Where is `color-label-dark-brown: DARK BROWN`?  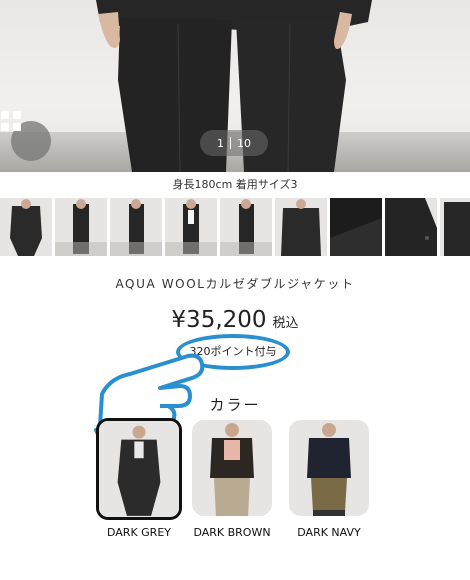
color-label-dark-brown: DARK BROWN is located at coordinates (232, 532).